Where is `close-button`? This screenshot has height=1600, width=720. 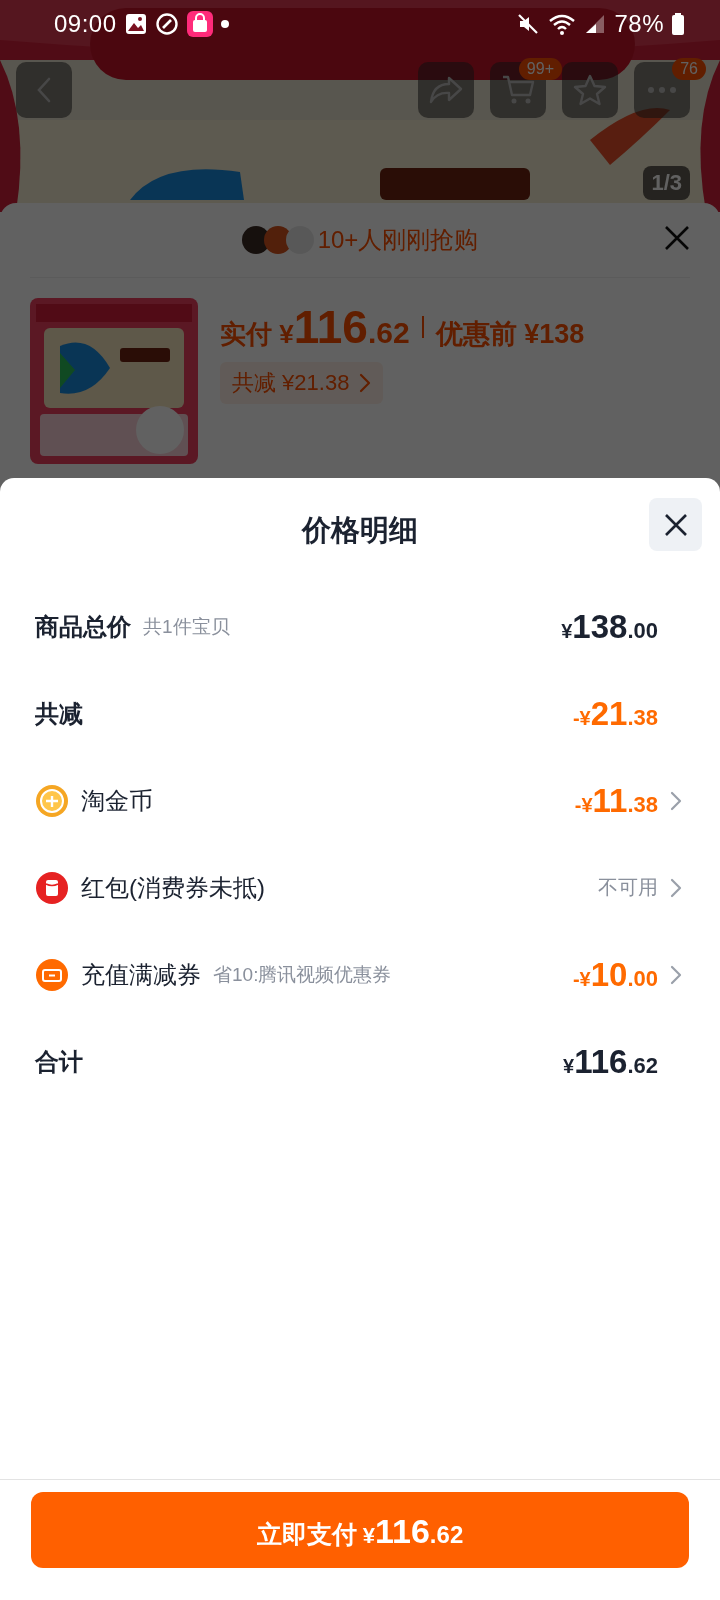
close-button is located at coordinates (675, 524).